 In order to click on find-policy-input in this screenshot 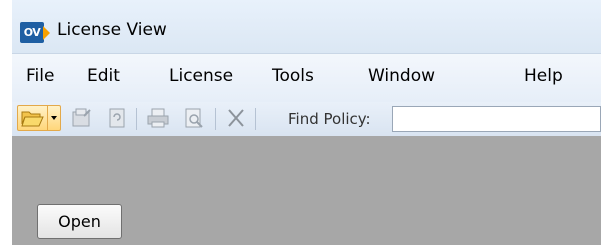, I will do `click(496, 119)`.